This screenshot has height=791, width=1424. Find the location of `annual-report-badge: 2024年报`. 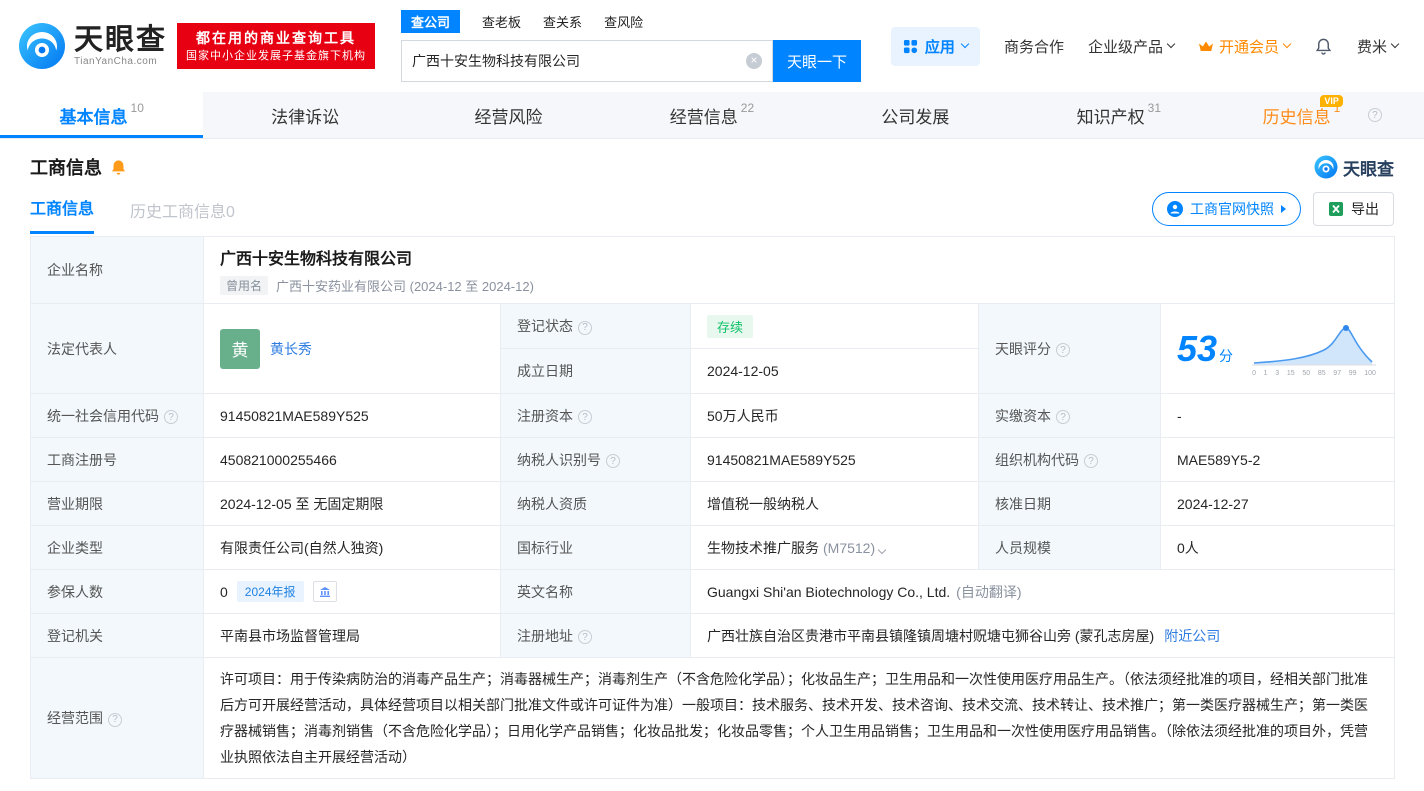

annual-report-badge: 2024年报 is located at coordinates (270, 591).